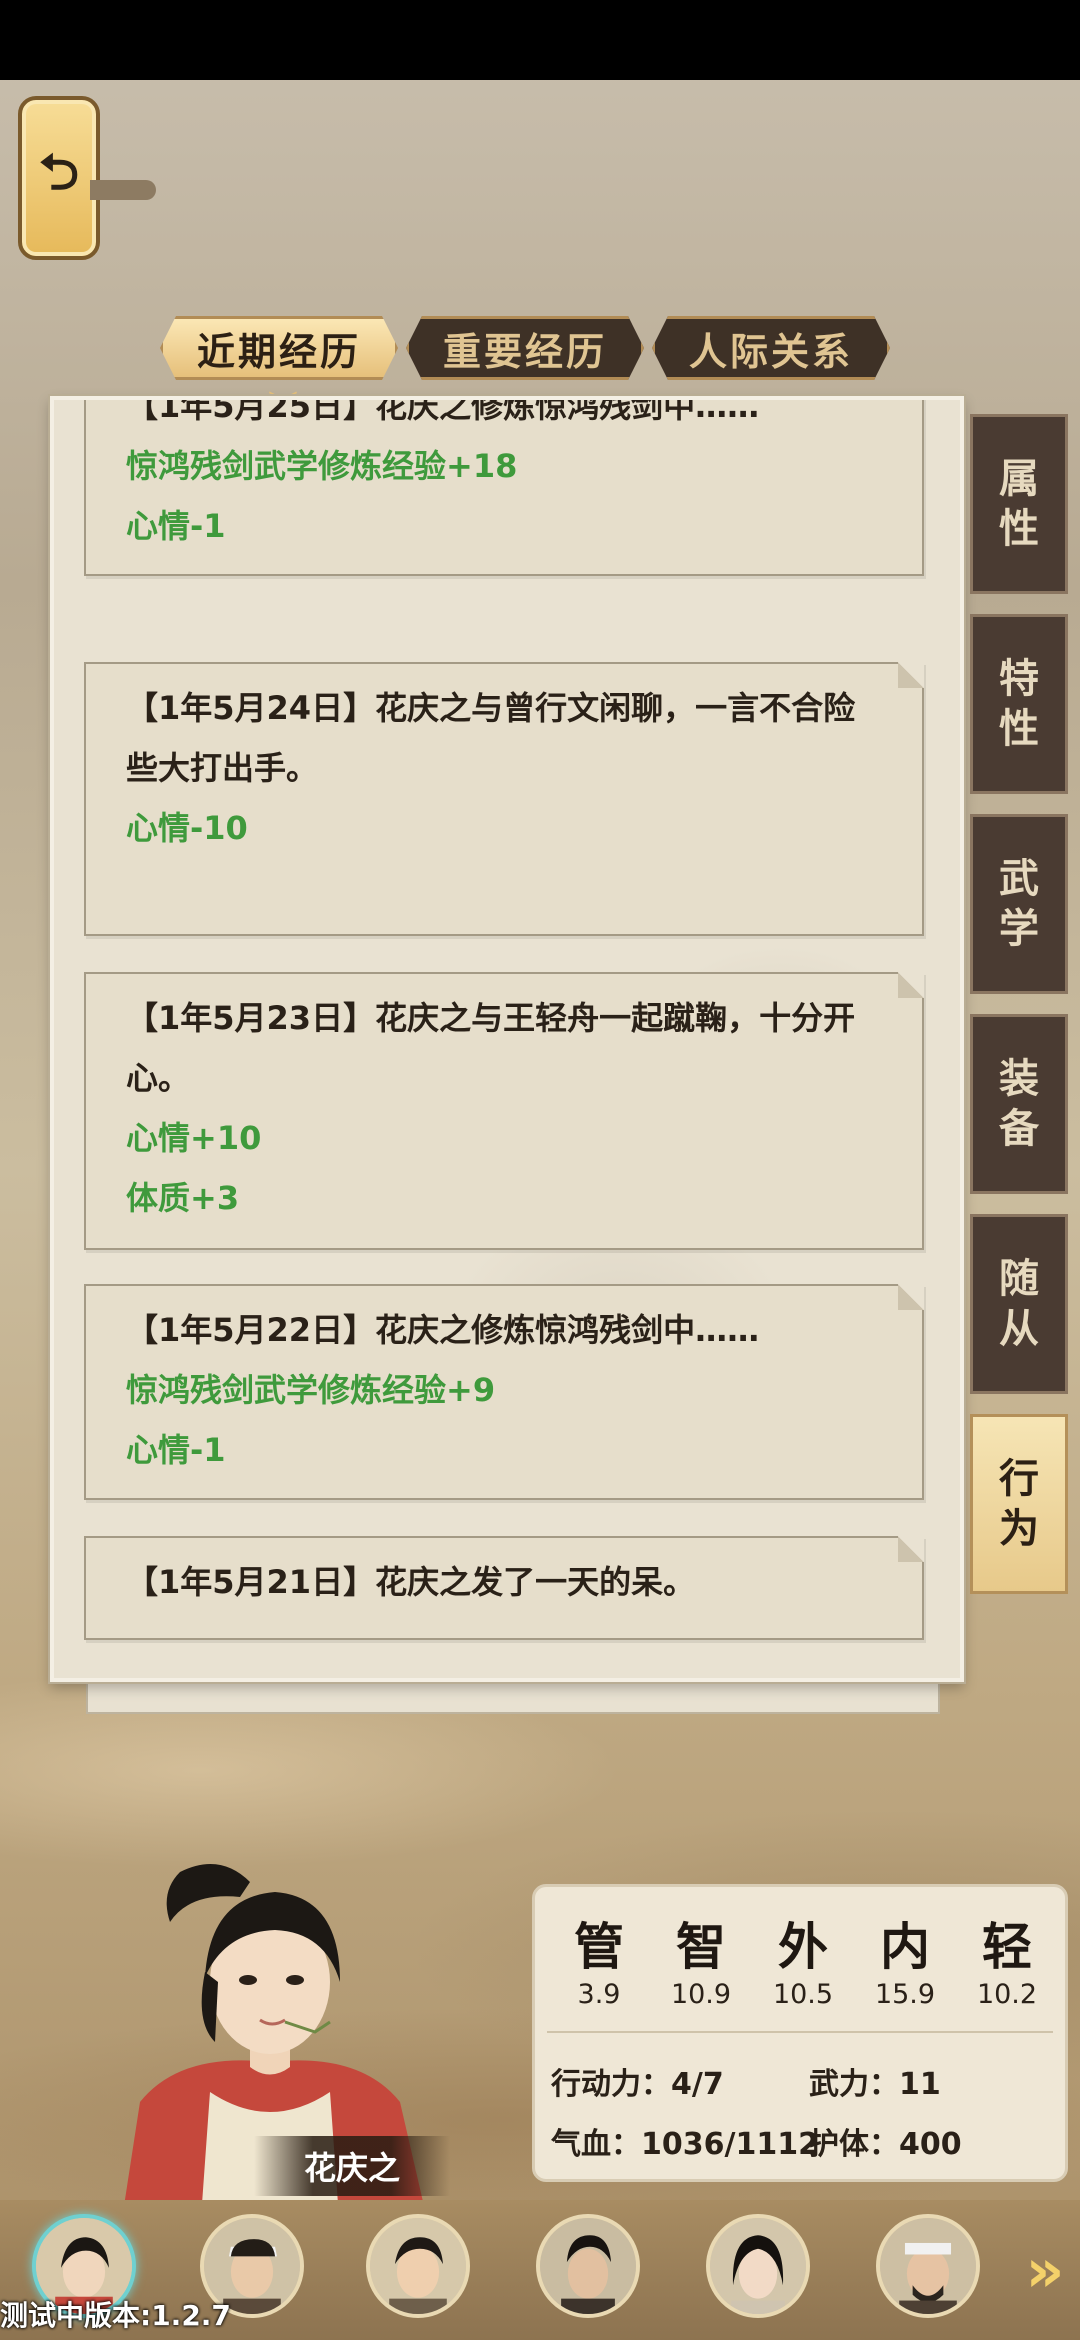 Image resolution: width=1080 pixels, height=2340 pixels. Describe the element at coordinates (311, 1390) in the screenshot. I see `entry-effect: 惊鸿残剑武学修炼经验+9` at that location.